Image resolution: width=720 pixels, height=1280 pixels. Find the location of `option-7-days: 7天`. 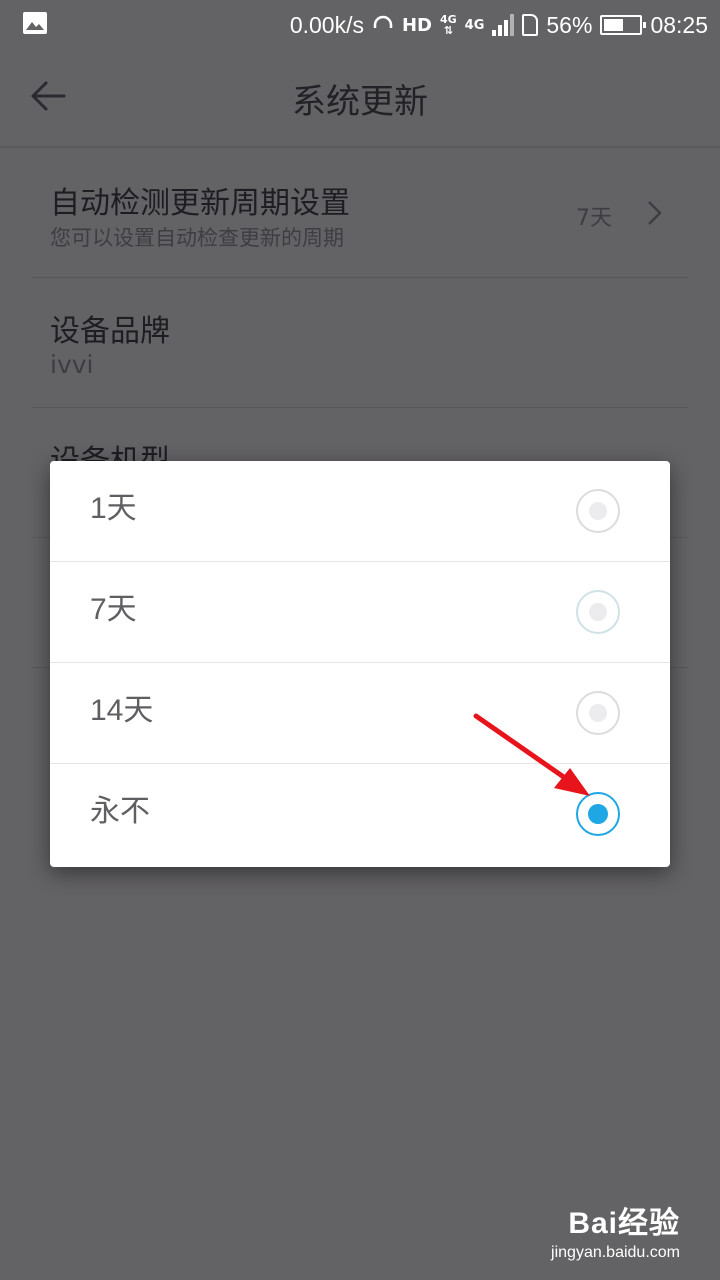

option-7-days: 7天 is located at coordinates (360, 612).